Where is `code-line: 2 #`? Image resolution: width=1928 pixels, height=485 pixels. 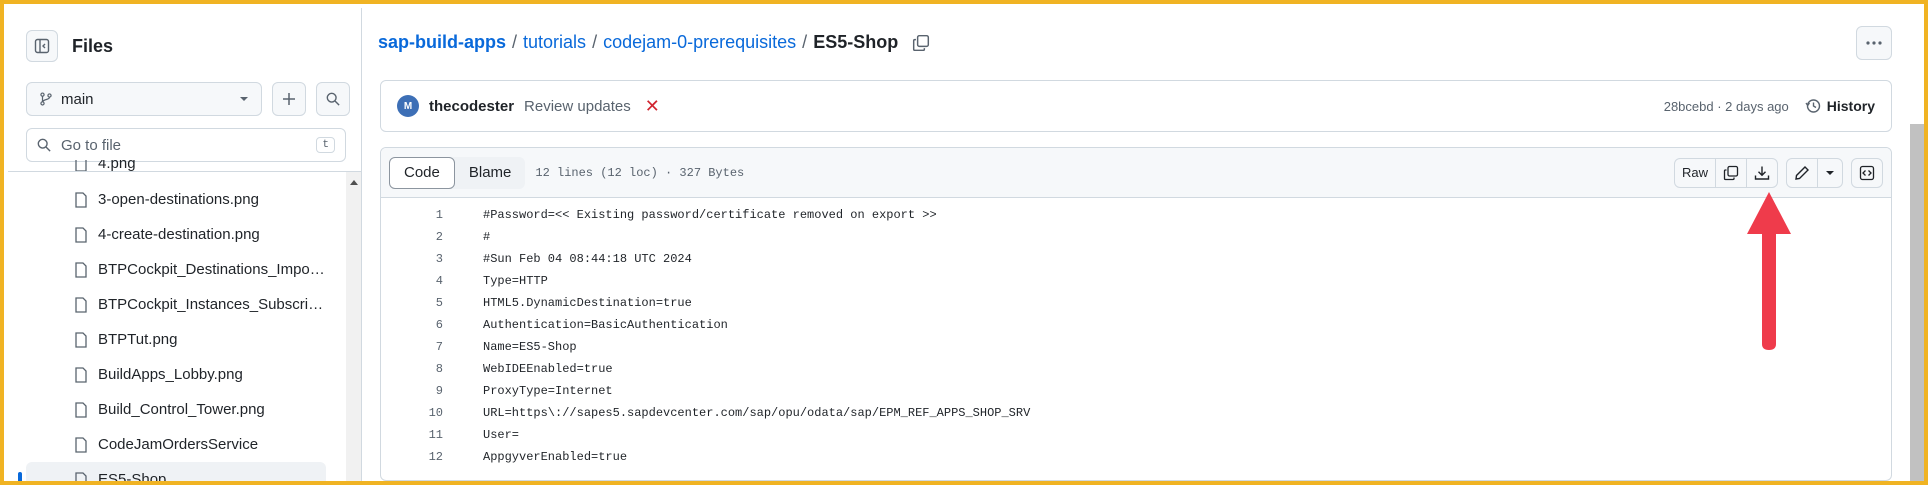
code-line: 2 # is located at coordinates (1136, 237).